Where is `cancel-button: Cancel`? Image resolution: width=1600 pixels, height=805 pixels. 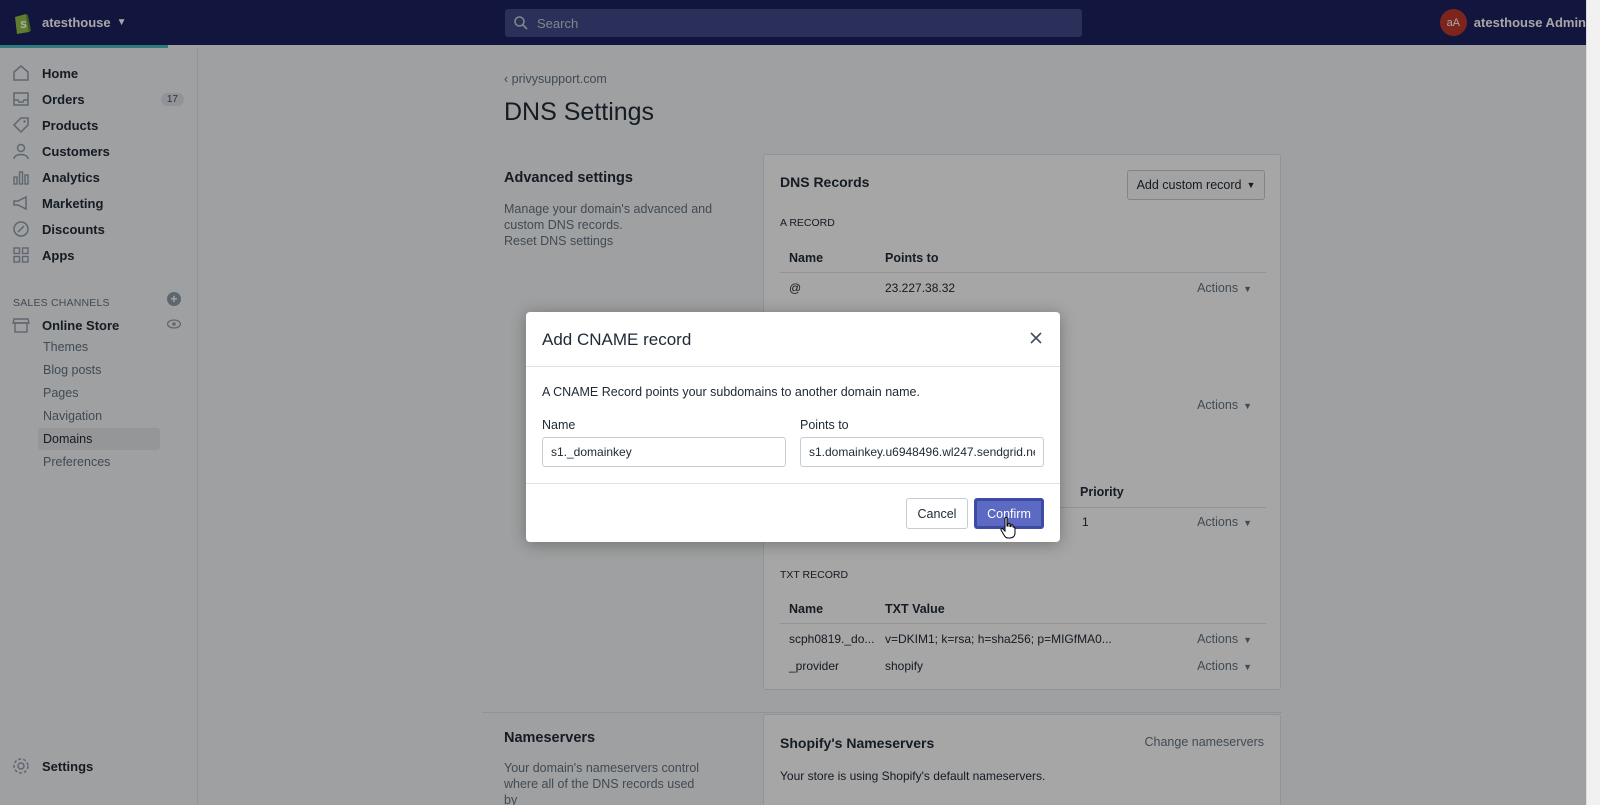 cancel-button: Cancel is located at coordinates (937, 513).